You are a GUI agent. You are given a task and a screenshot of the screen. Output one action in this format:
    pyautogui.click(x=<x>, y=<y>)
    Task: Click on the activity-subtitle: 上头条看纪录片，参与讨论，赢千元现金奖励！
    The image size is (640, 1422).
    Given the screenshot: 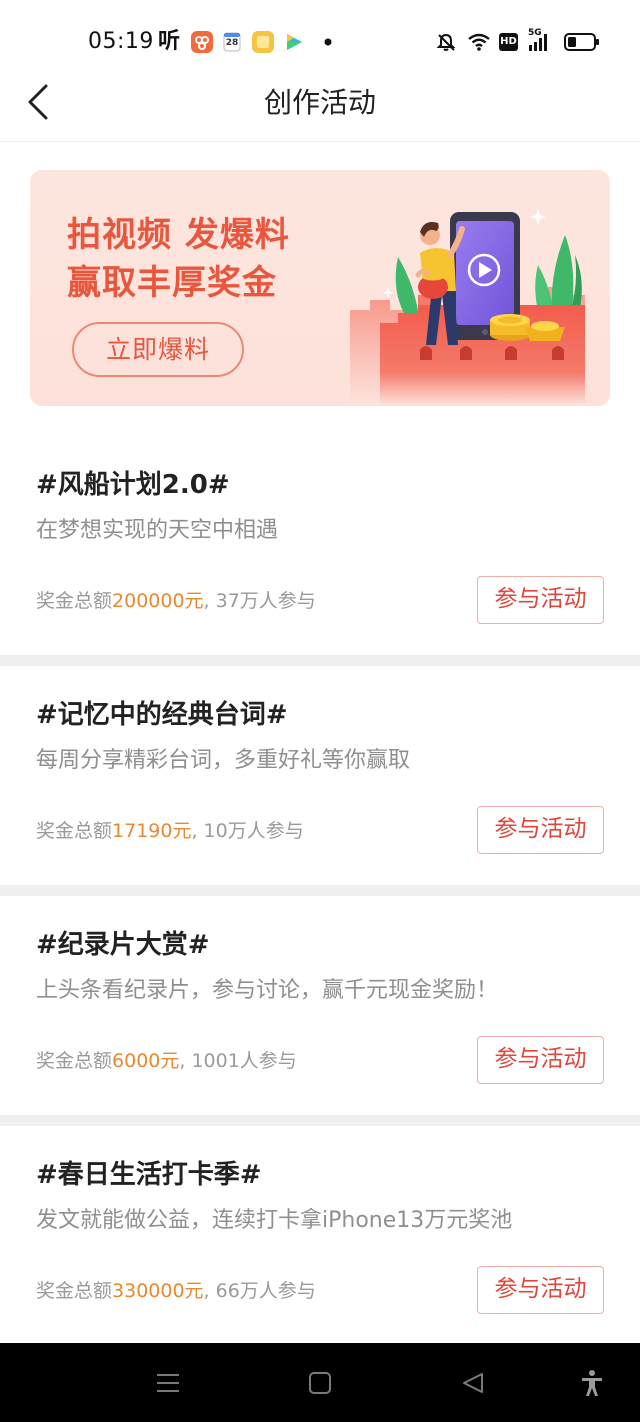 What is the action you would take?
    pyautogui.click(x=267, y=990)
    